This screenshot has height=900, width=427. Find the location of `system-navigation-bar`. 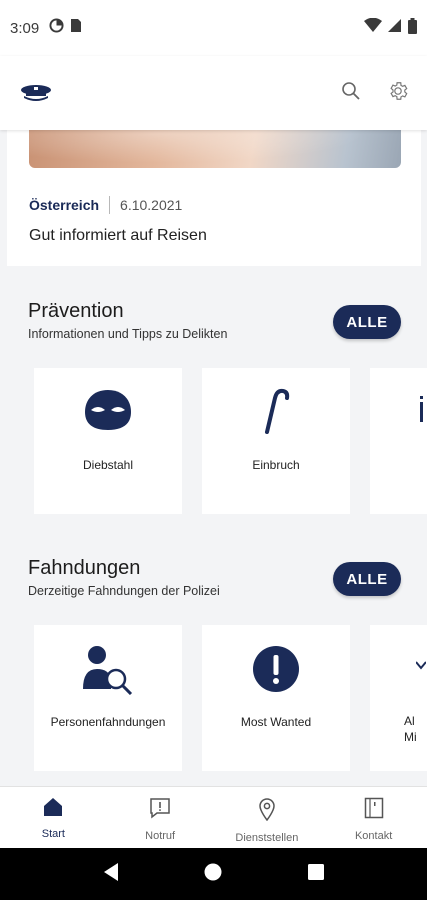

system-navigation-bar is located at coordinates (213, 874).